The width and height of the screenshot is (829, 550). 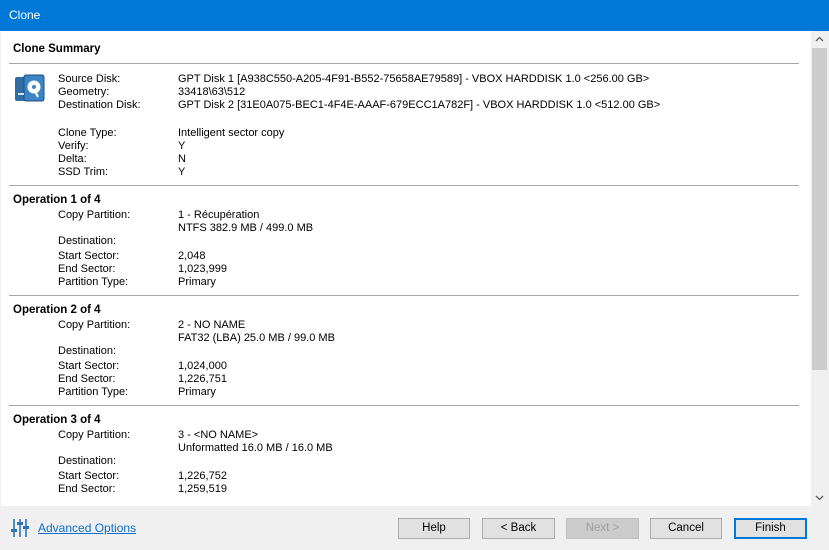 I want to click on start-sector-value: 1,024,000, so click(x=202, y=366).